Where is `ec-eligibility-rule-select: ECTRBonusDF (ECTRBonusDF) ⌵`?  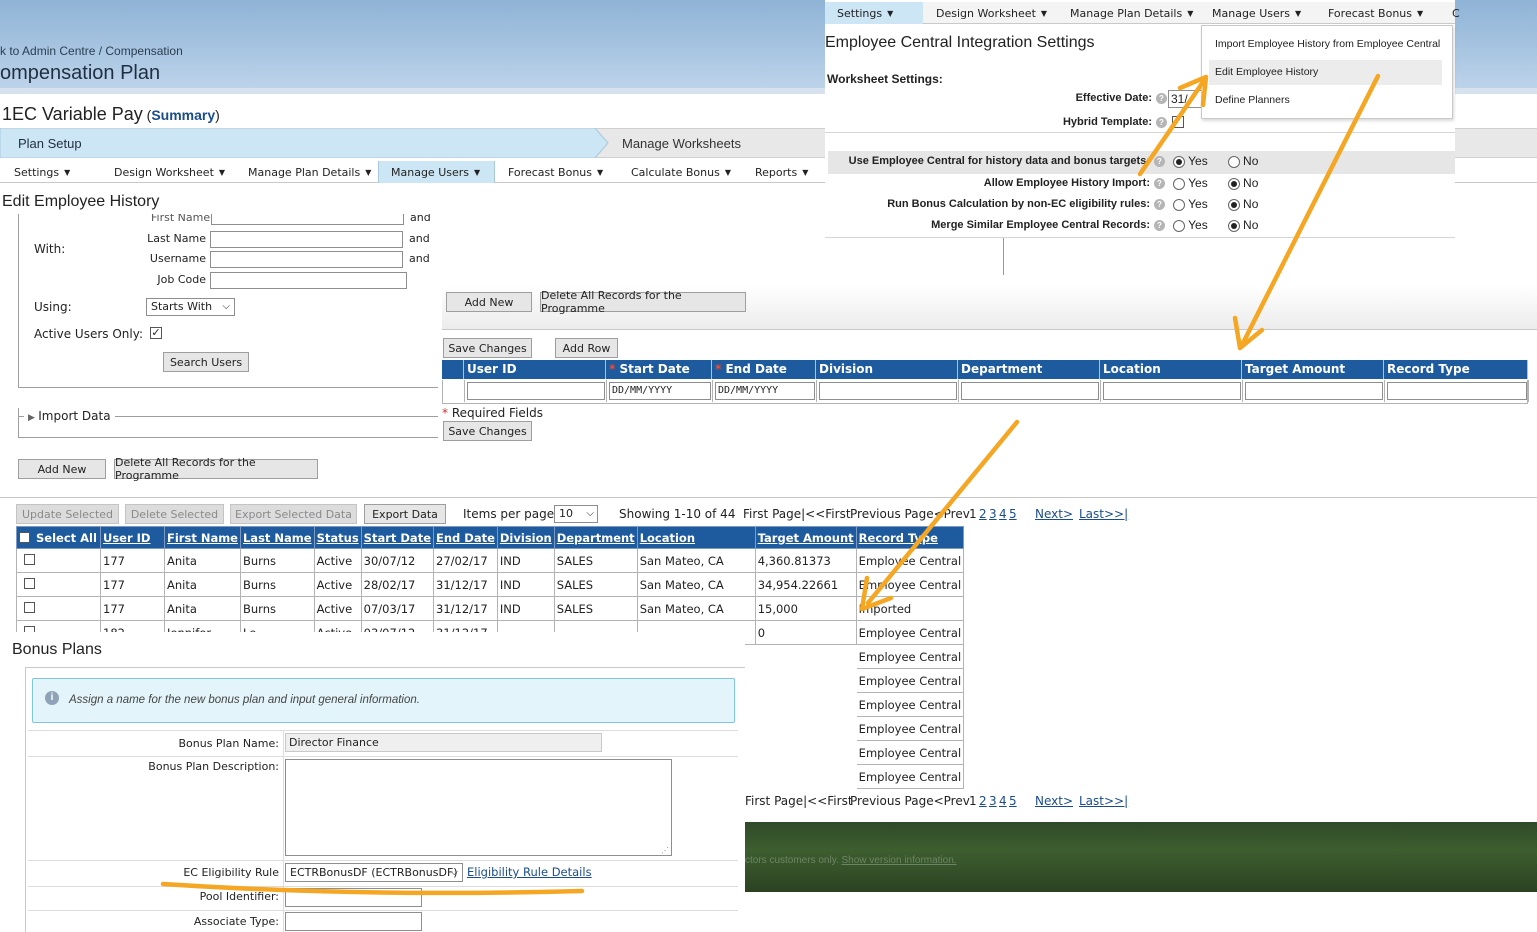 ec-eligibility-rule-select: ECTRBonusDF (ECTRBonusDF) ⌵ is located at coordinates (374, 872).